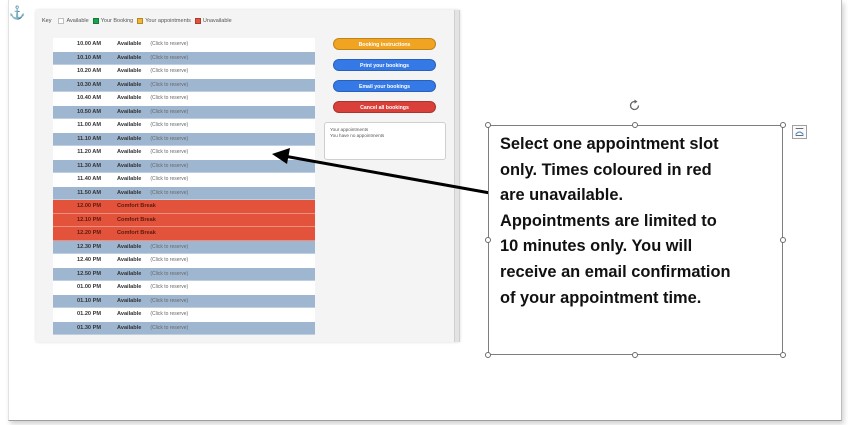  What do you see at coordinates (89, 233) in the screenshot?
I see `slot-time: 12.20 PM` at bounding box center [89, 233].